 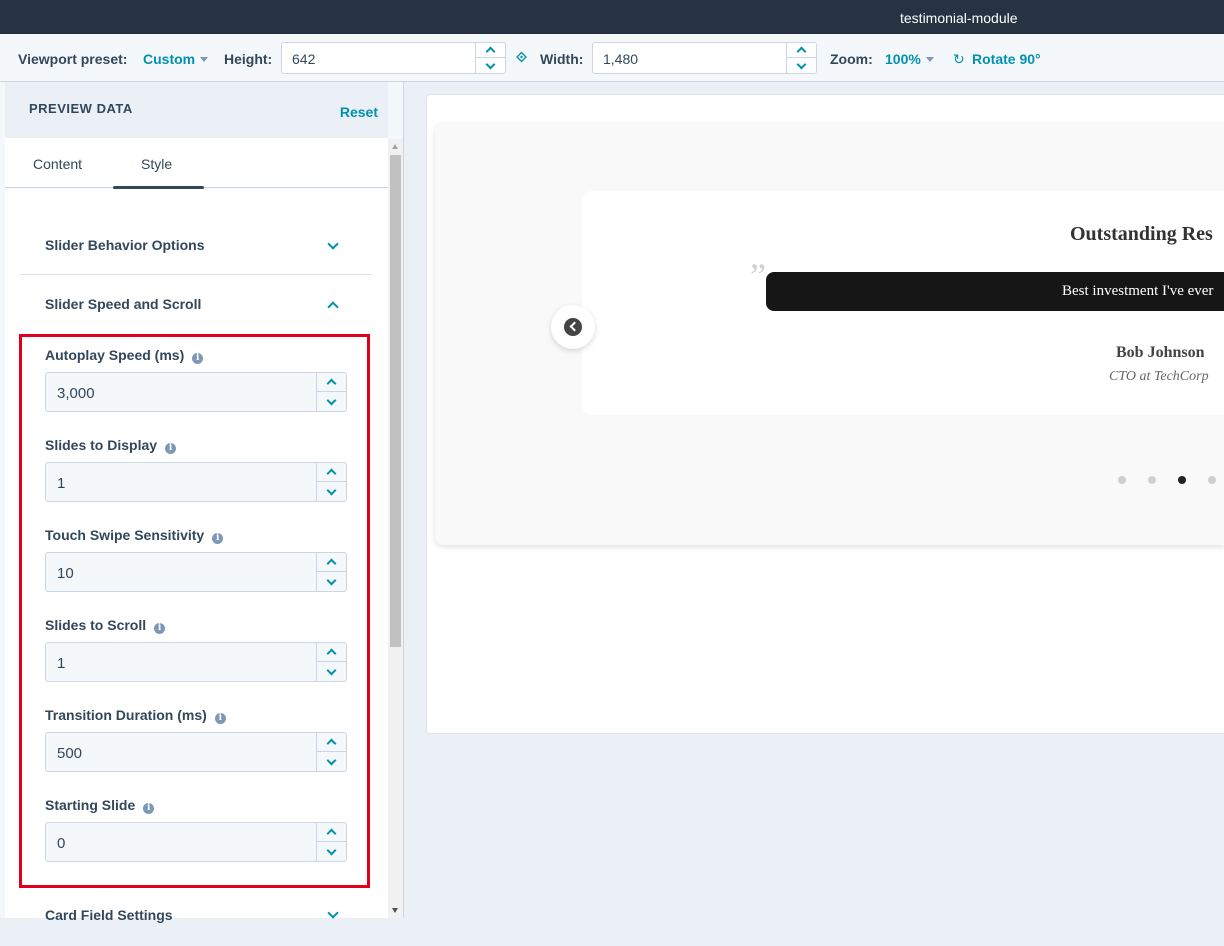 What do you see at coordinates (304, 59) in the screenshot?
I see `height-value: 642` at bounding box center [304, 59].